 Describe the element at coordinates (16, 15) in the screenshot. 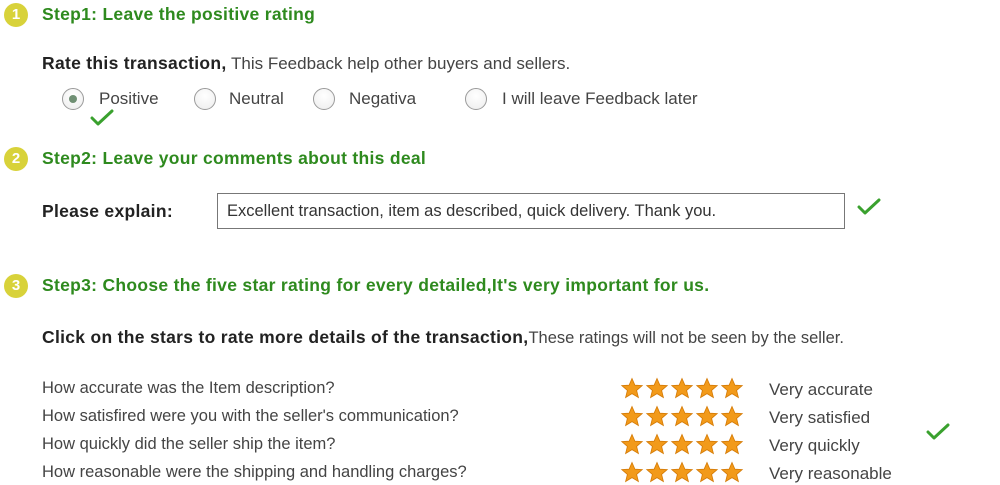

I see `step1-number-icon: 1` at that location.